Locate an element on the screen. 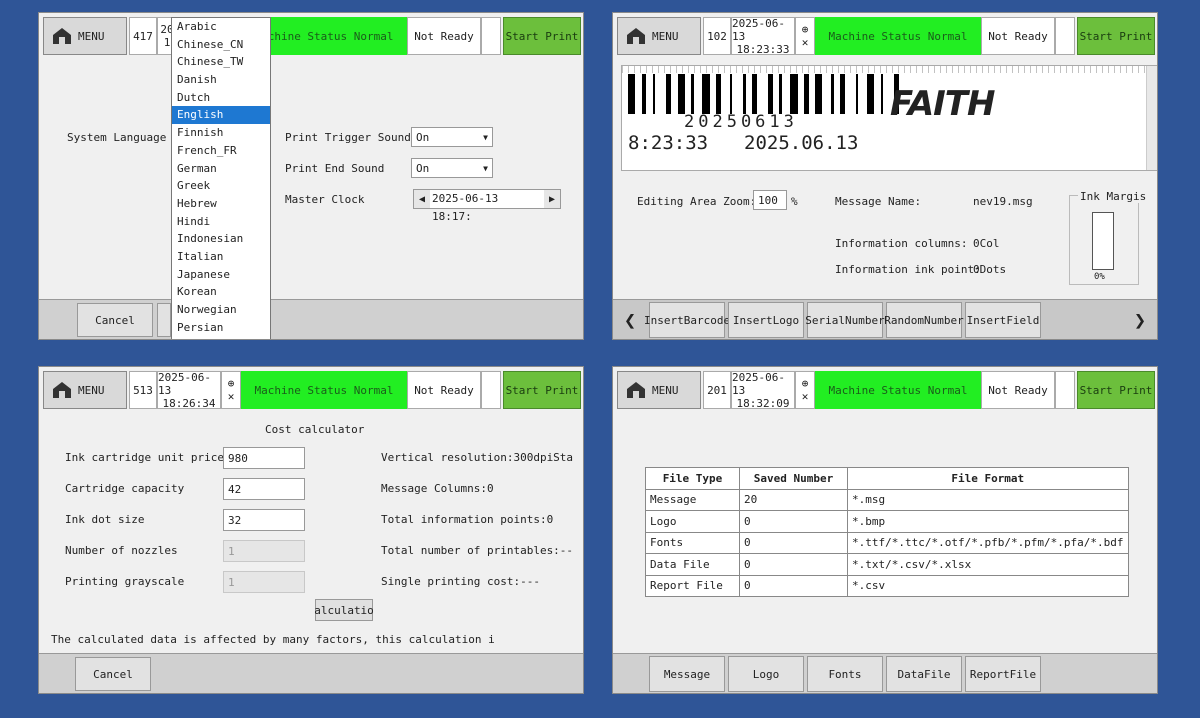 The image size is (1200, 718). table-row: Data File 0 *.txt/*.csv/*.xlsx is located at coordinates (887, 564).